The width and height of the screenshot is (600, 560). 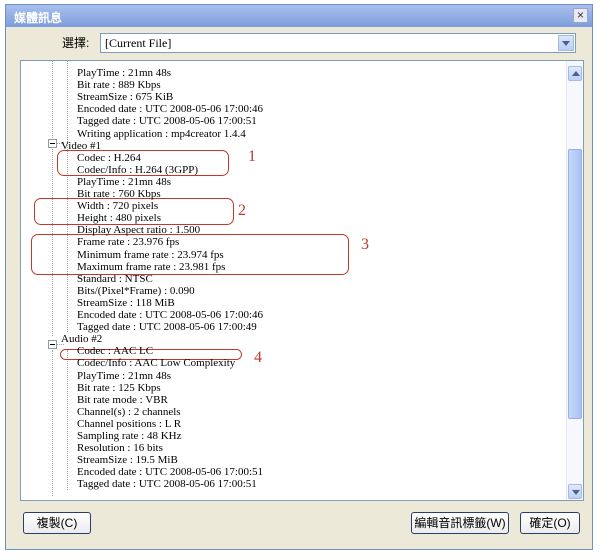 I want to click on tree-row: Width : 720 pixels, so click(x=118, y=206).